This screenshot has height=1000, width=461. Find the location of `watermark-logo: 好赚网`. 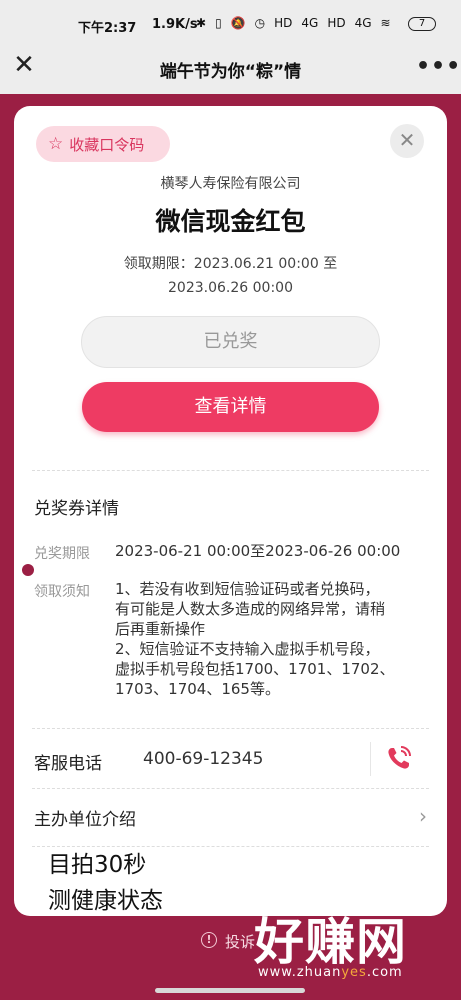

watermark-logo: 好赚网 is located at coordinates (330, 942).